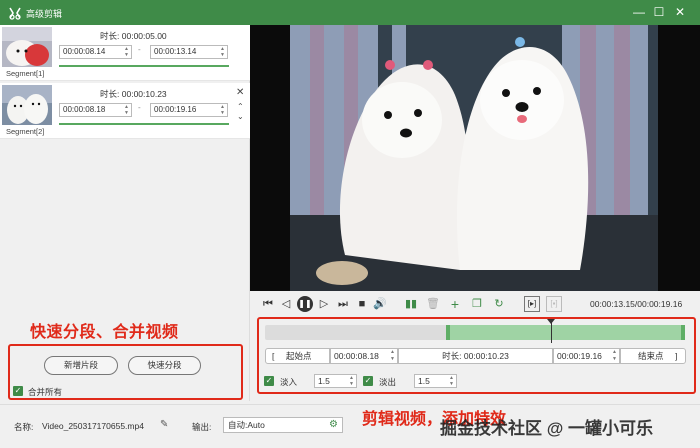  What do you see at coordinates (324, 304) in the screenshot?
I see `step-forward-icon: ▷` at bounding box center [324, 304].